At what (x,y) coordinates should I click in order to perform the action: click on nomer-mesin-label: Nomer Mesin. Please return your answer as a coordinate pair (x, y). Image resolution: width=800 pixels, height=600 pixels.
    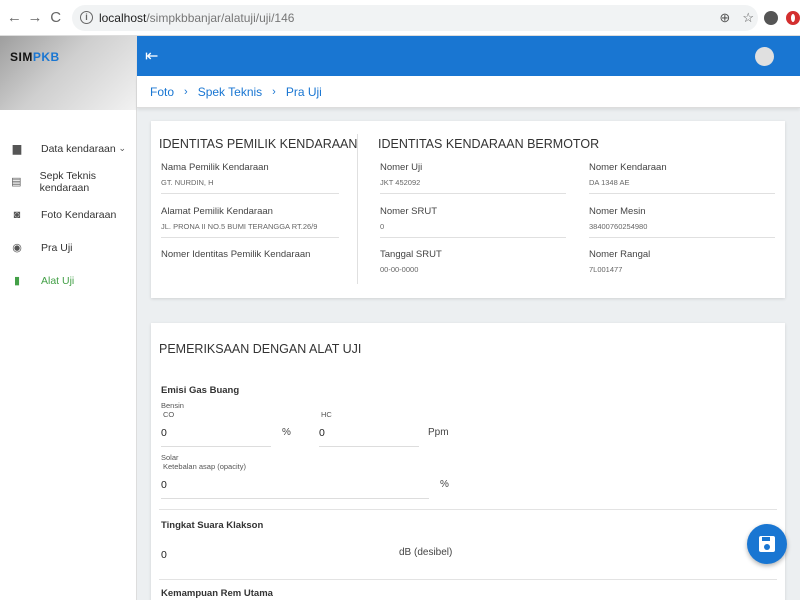
    Looking at the image, I should click on (617, 211).